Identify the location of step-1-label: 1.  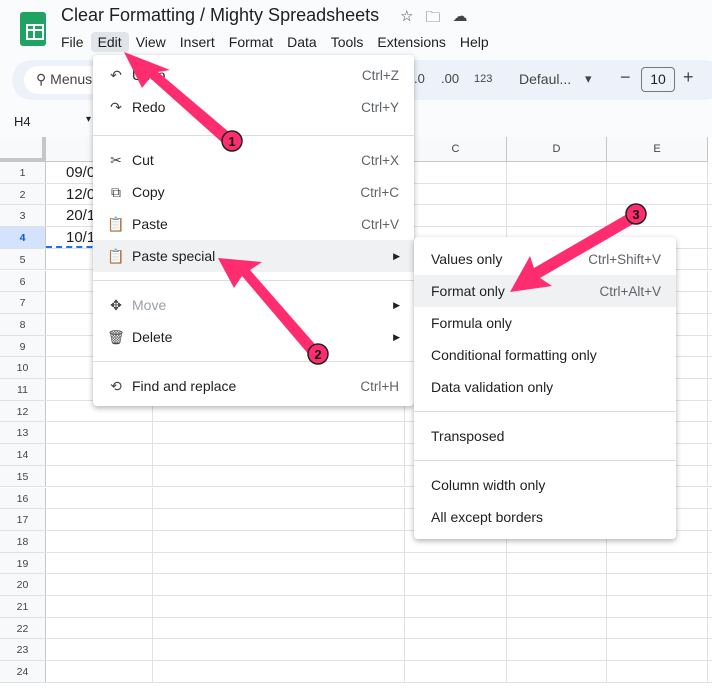
(231, 141).